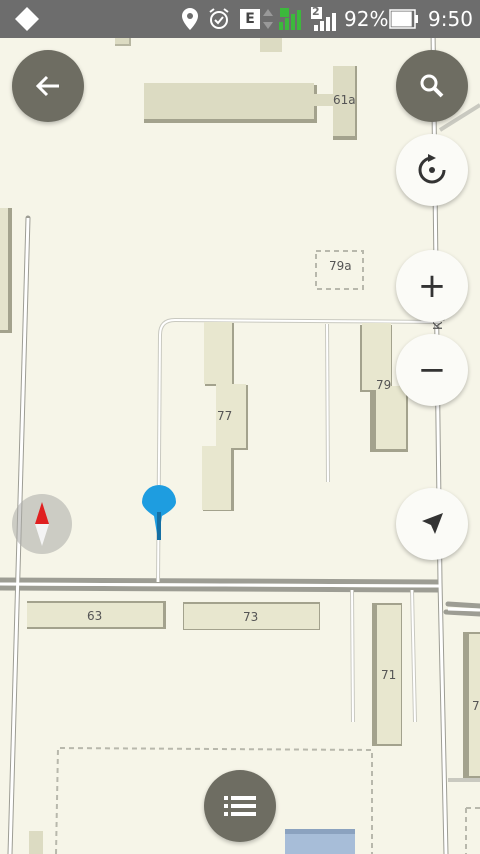  Describe the element at coordinates (250, 617) in the screenshot. I see `building-label-73: 73` at that location.